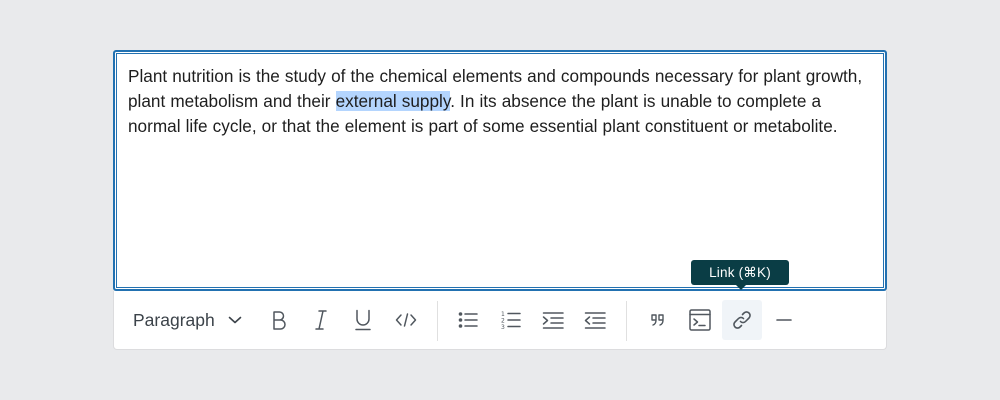 The height and width of the screenshot is (400, 1000). I want to click on bulleted-list-icon, so click(468, 320).